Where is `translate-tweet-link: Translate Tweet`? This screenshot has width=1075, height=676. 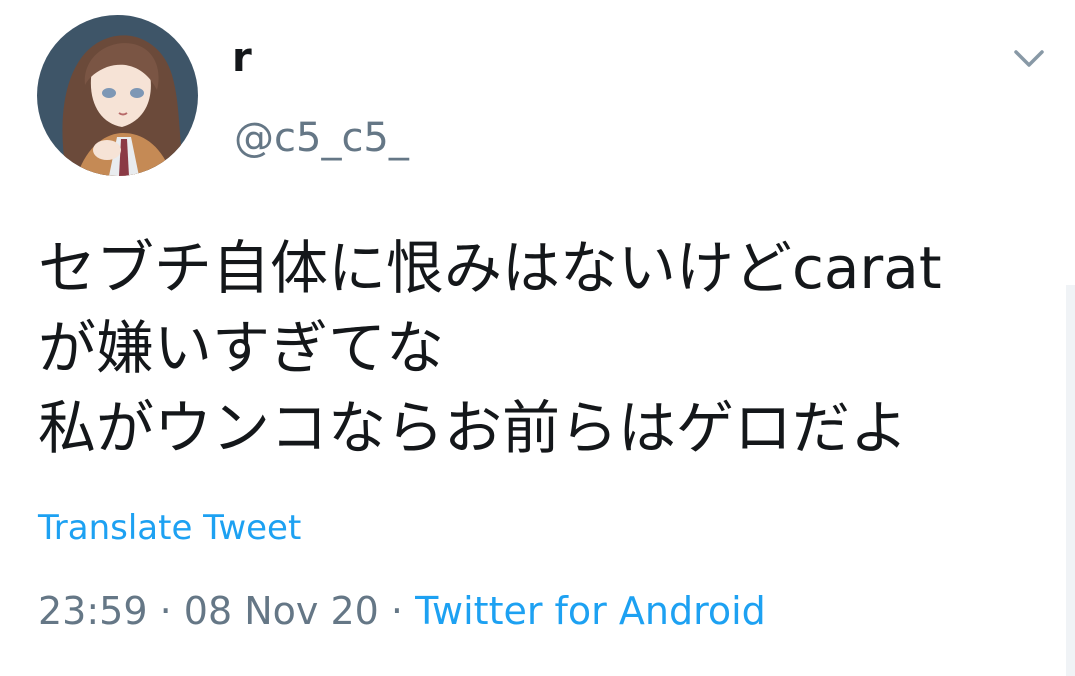
translate-tweet-link: Translate Tweet is located at coordinates (169, 528).